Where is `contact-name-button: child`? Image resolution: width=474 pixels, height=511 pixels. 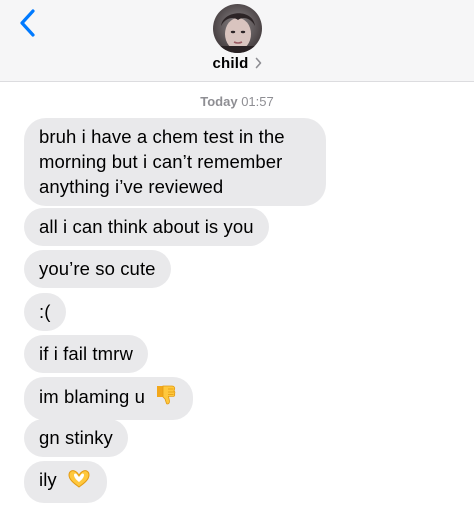
contact-name-button: child is located at coordinates (237, 64).